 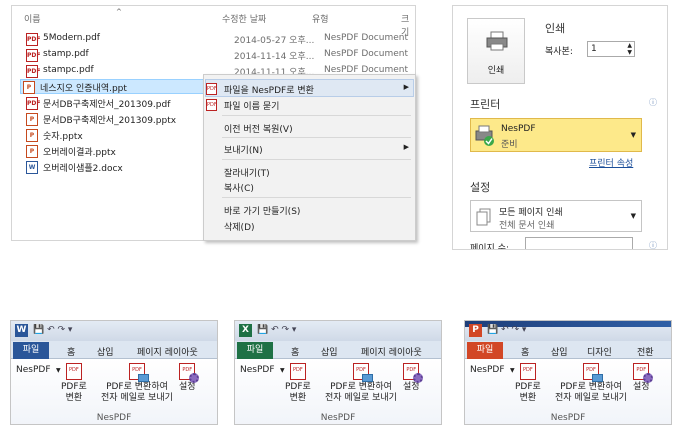 I want to click on file-name: 문서DB구축제안서_201309.pptx, so click(x=110, y=121).